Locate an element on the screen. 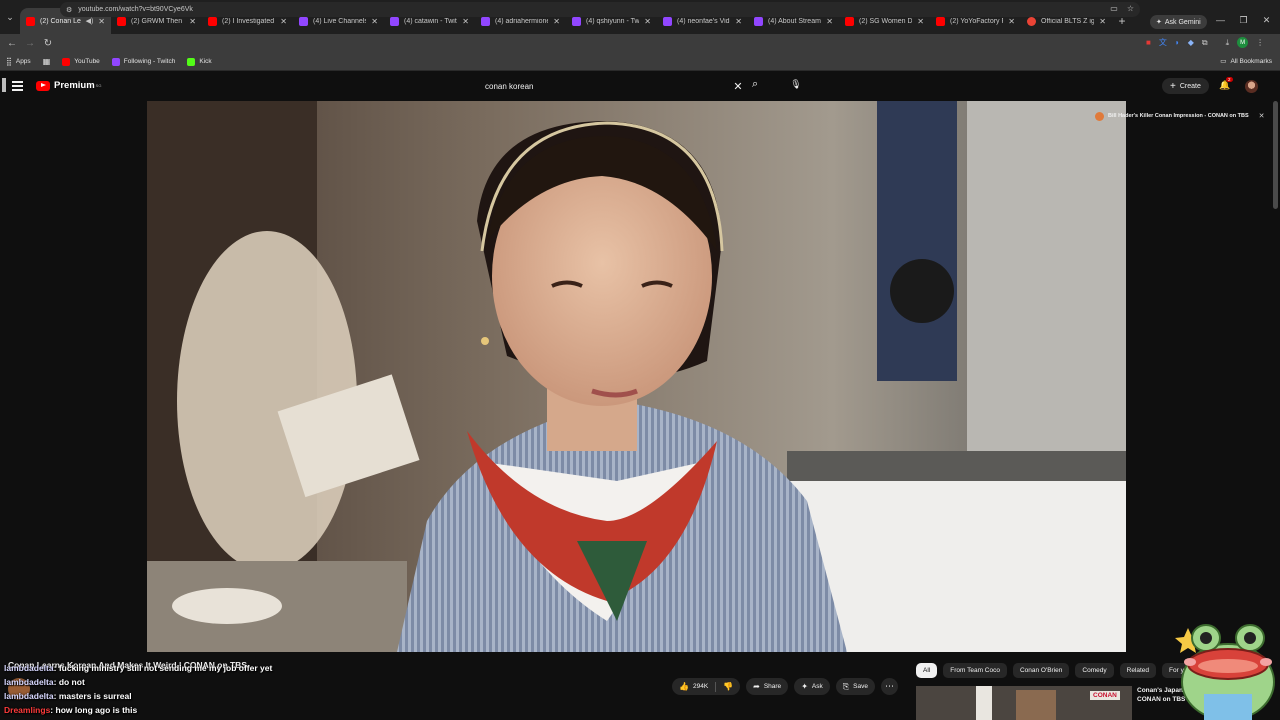 This screenshot has height=720, width=1280. forward-icon: → is located at coordinates (30, 43).